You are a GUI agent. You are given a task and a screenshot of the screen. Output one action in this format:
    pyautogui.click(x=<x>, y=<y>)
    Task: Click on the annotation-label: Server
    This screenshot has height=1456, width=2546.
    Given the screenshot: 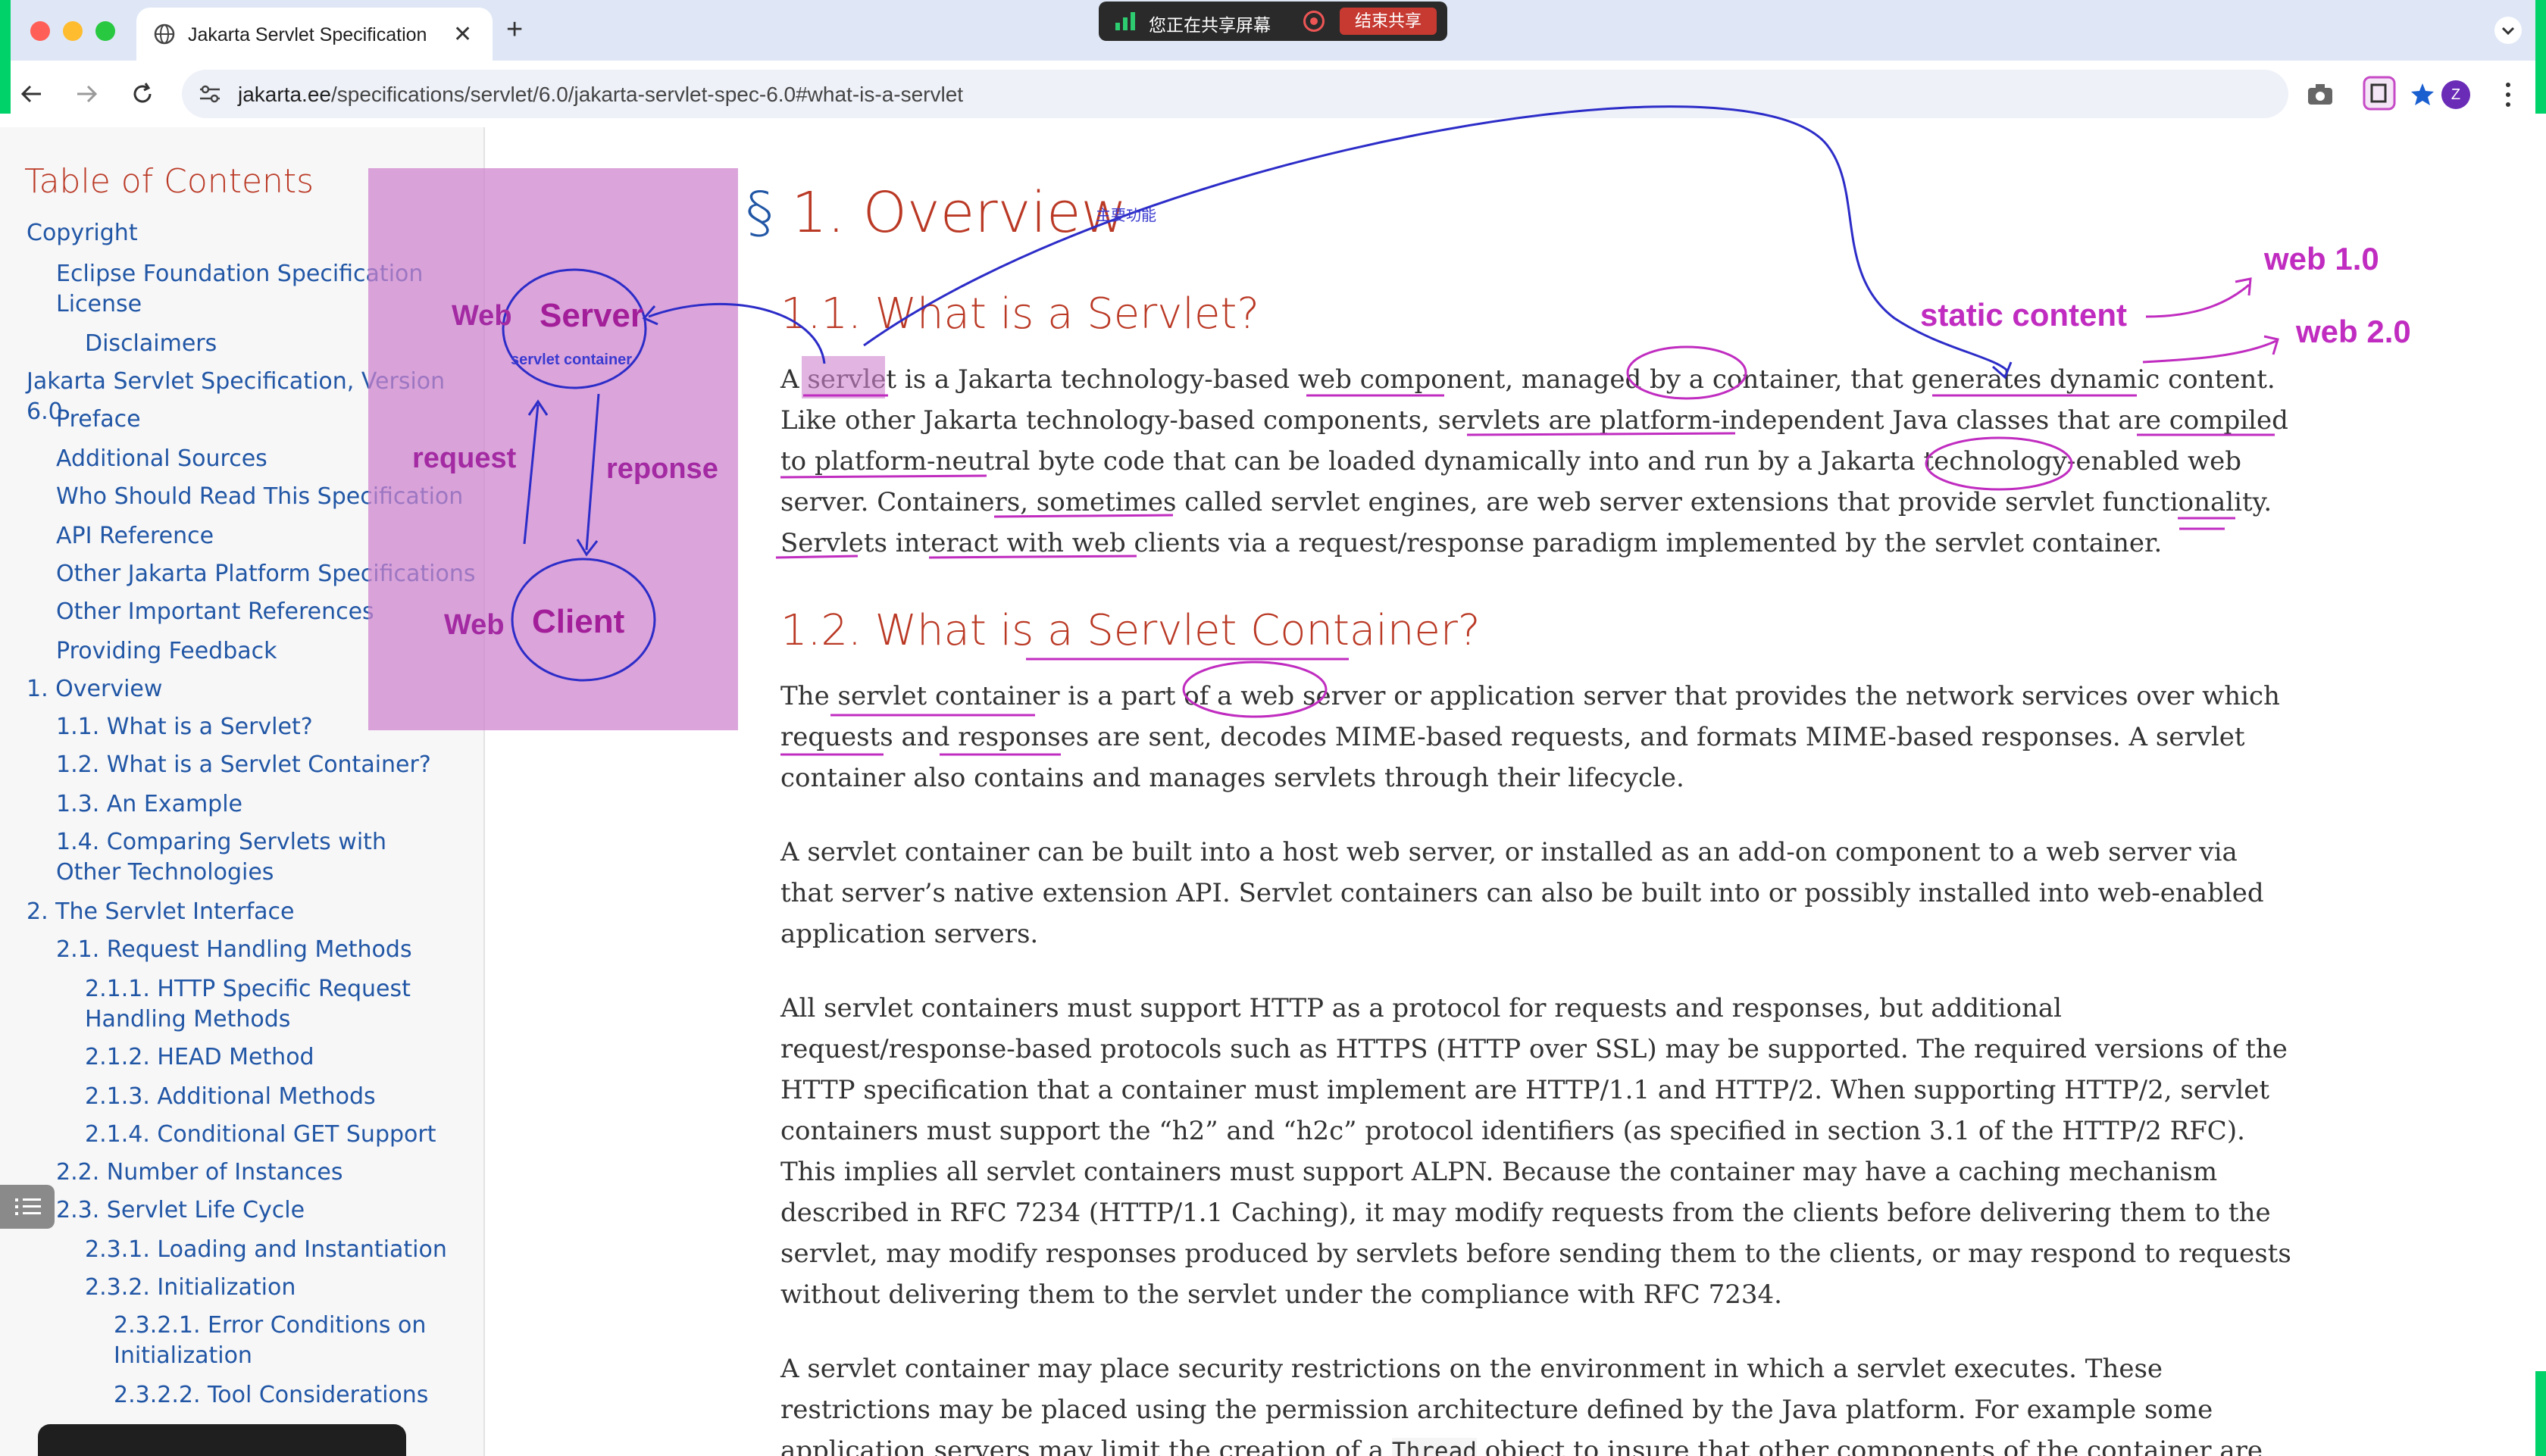 What is the action you would take?
    pyautogui.click(x=592, y=315)
    